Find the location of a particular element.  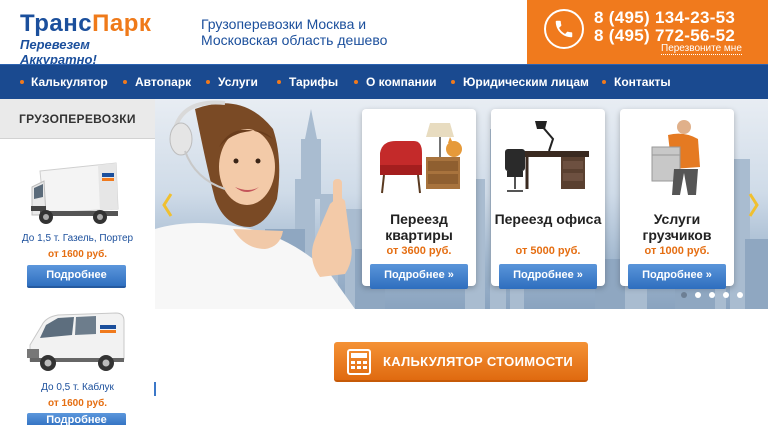

logo-title: ТрансПарк is located at coordinates (95, 24).